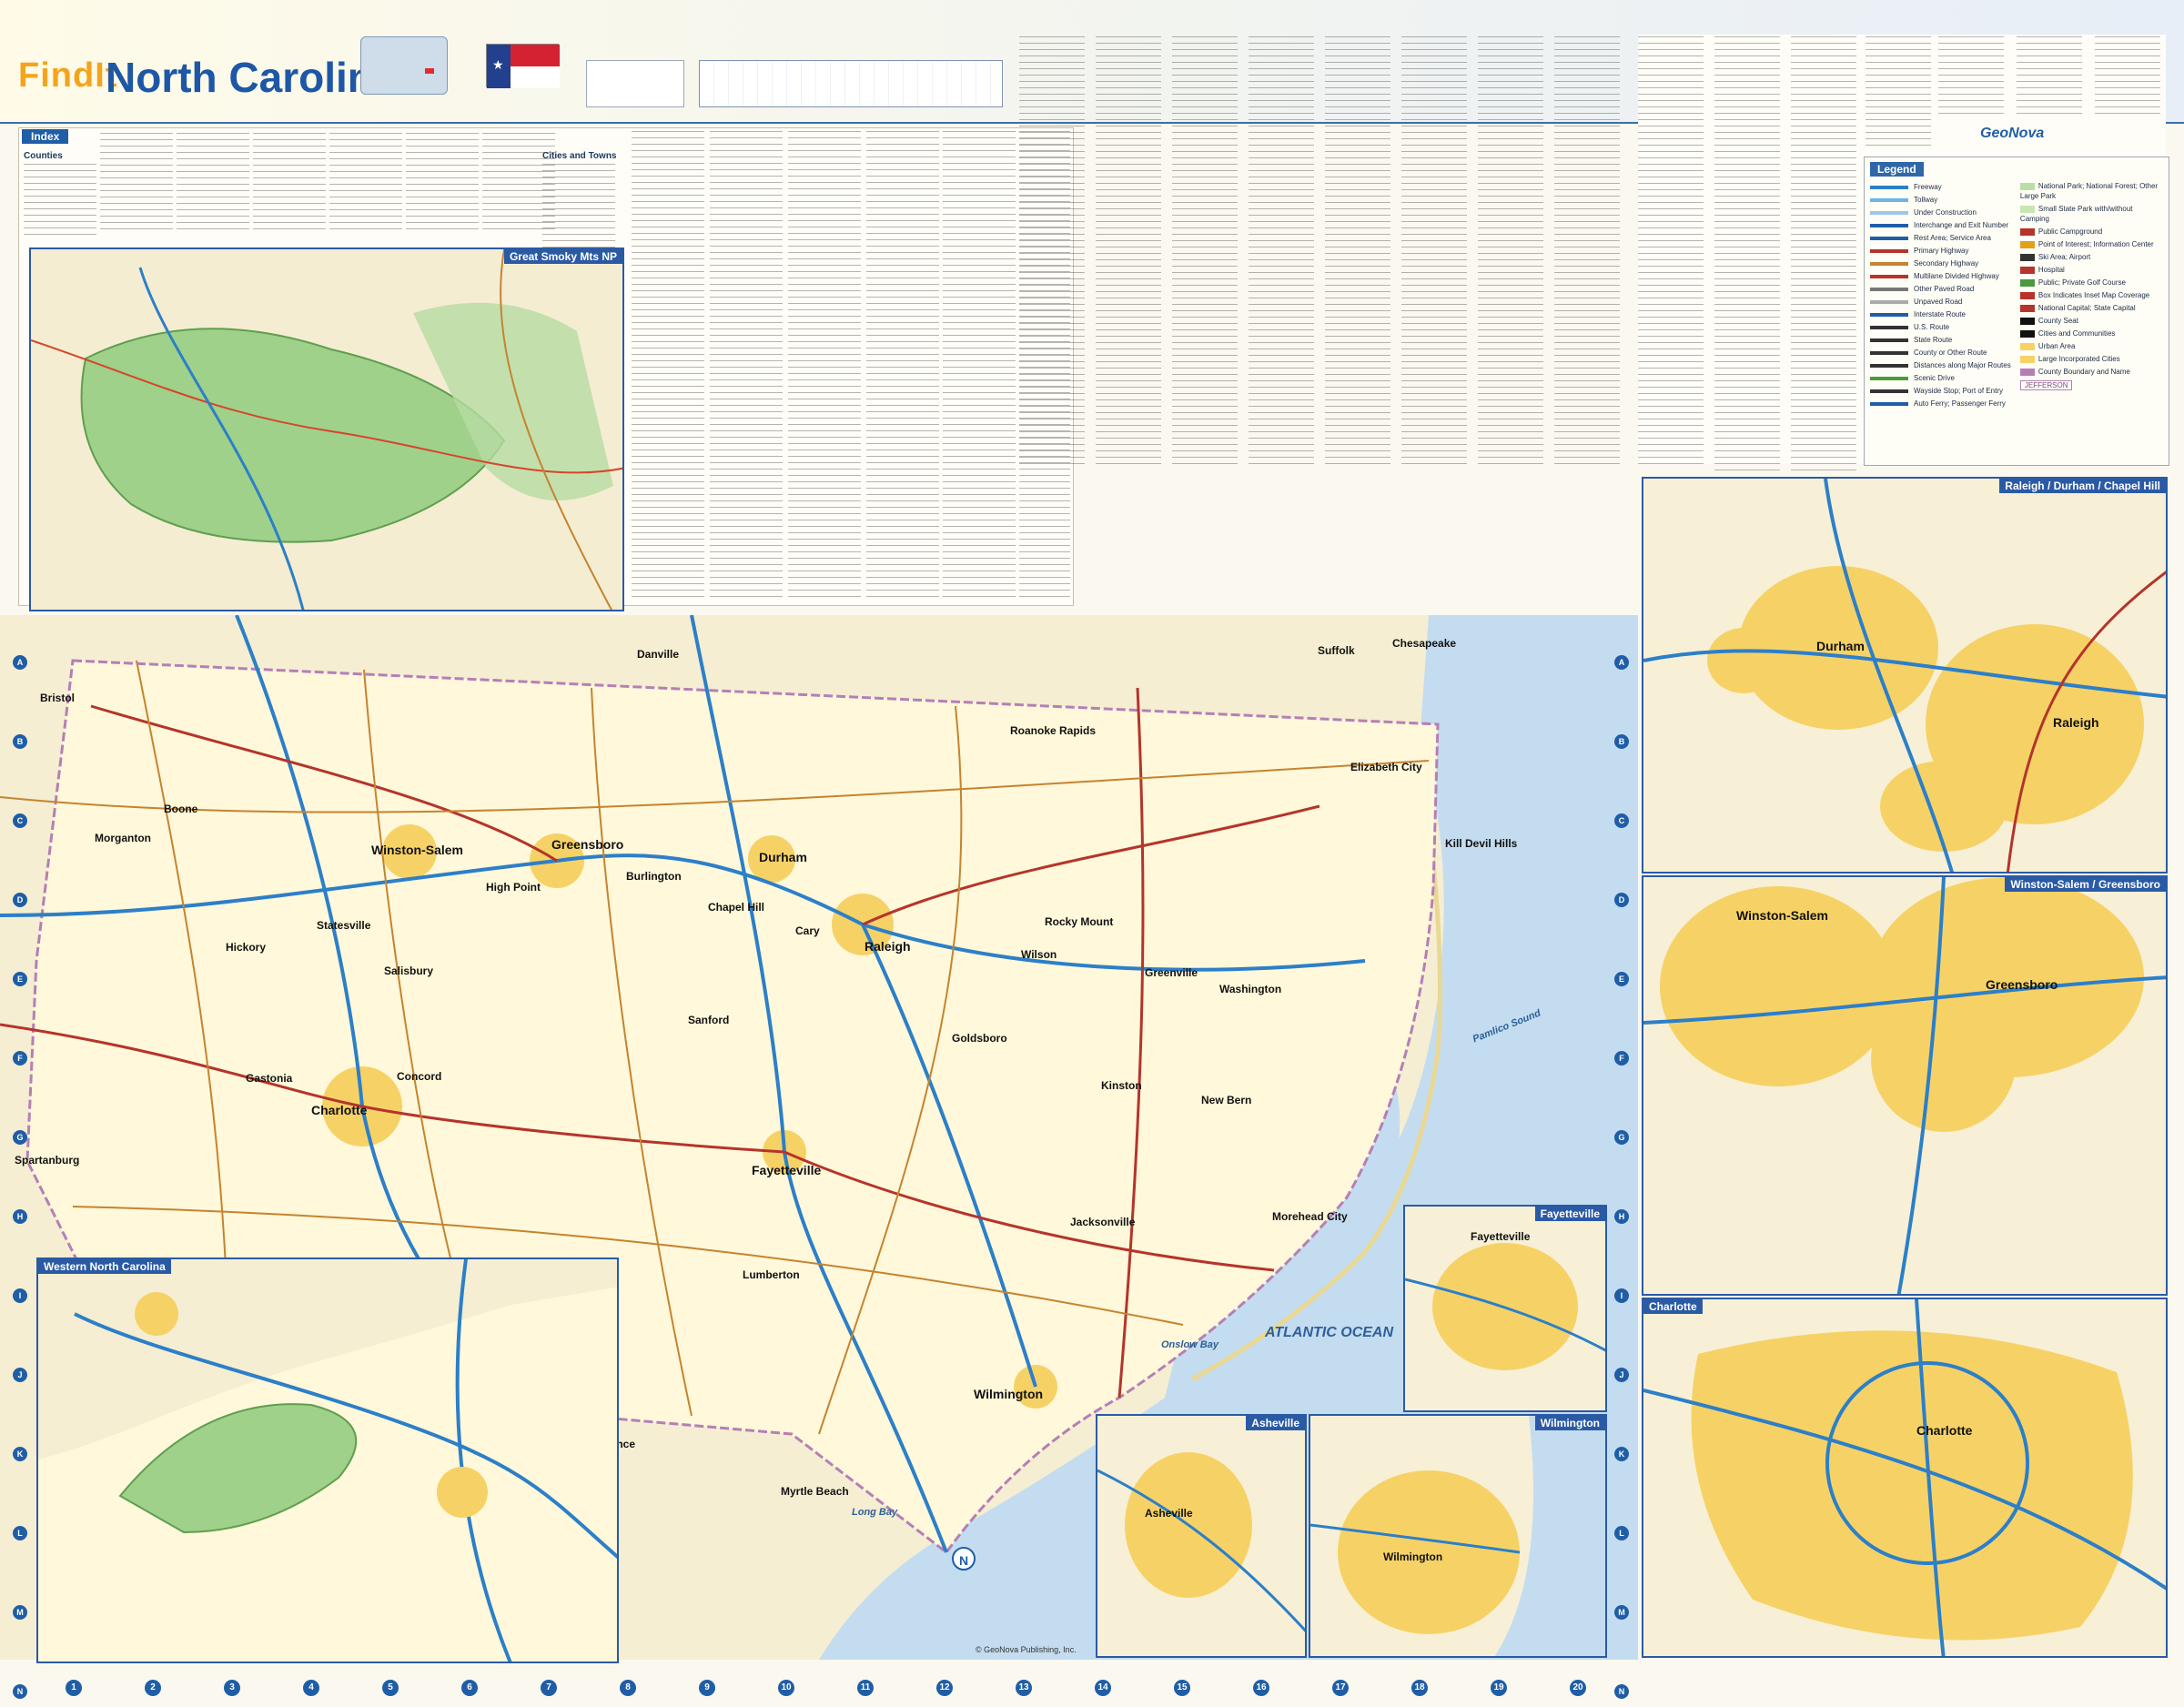 The image size is (2184, 1707). Describe the element at coordinates (1386, 767) in the screenshot. I see `city-label: Elizabeth City` at that location.